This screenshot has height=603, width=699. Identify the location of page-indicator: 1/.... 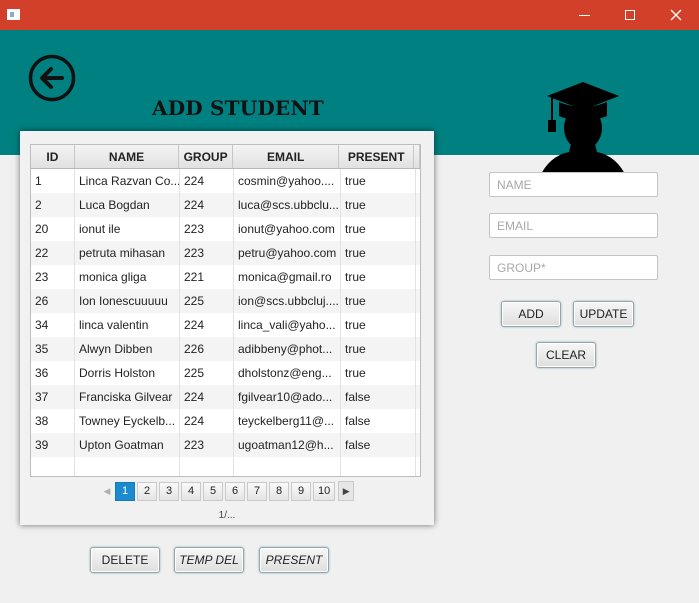
(227, 515).